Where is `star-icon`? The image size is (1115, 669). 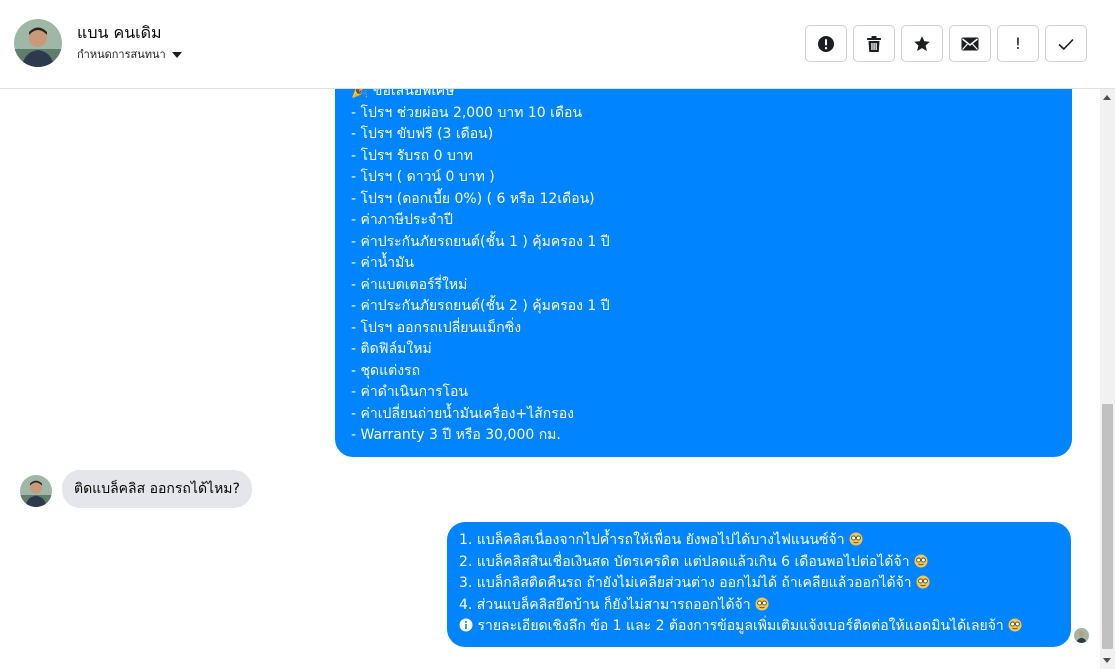 star-icon is located at coordinates (922, 43).